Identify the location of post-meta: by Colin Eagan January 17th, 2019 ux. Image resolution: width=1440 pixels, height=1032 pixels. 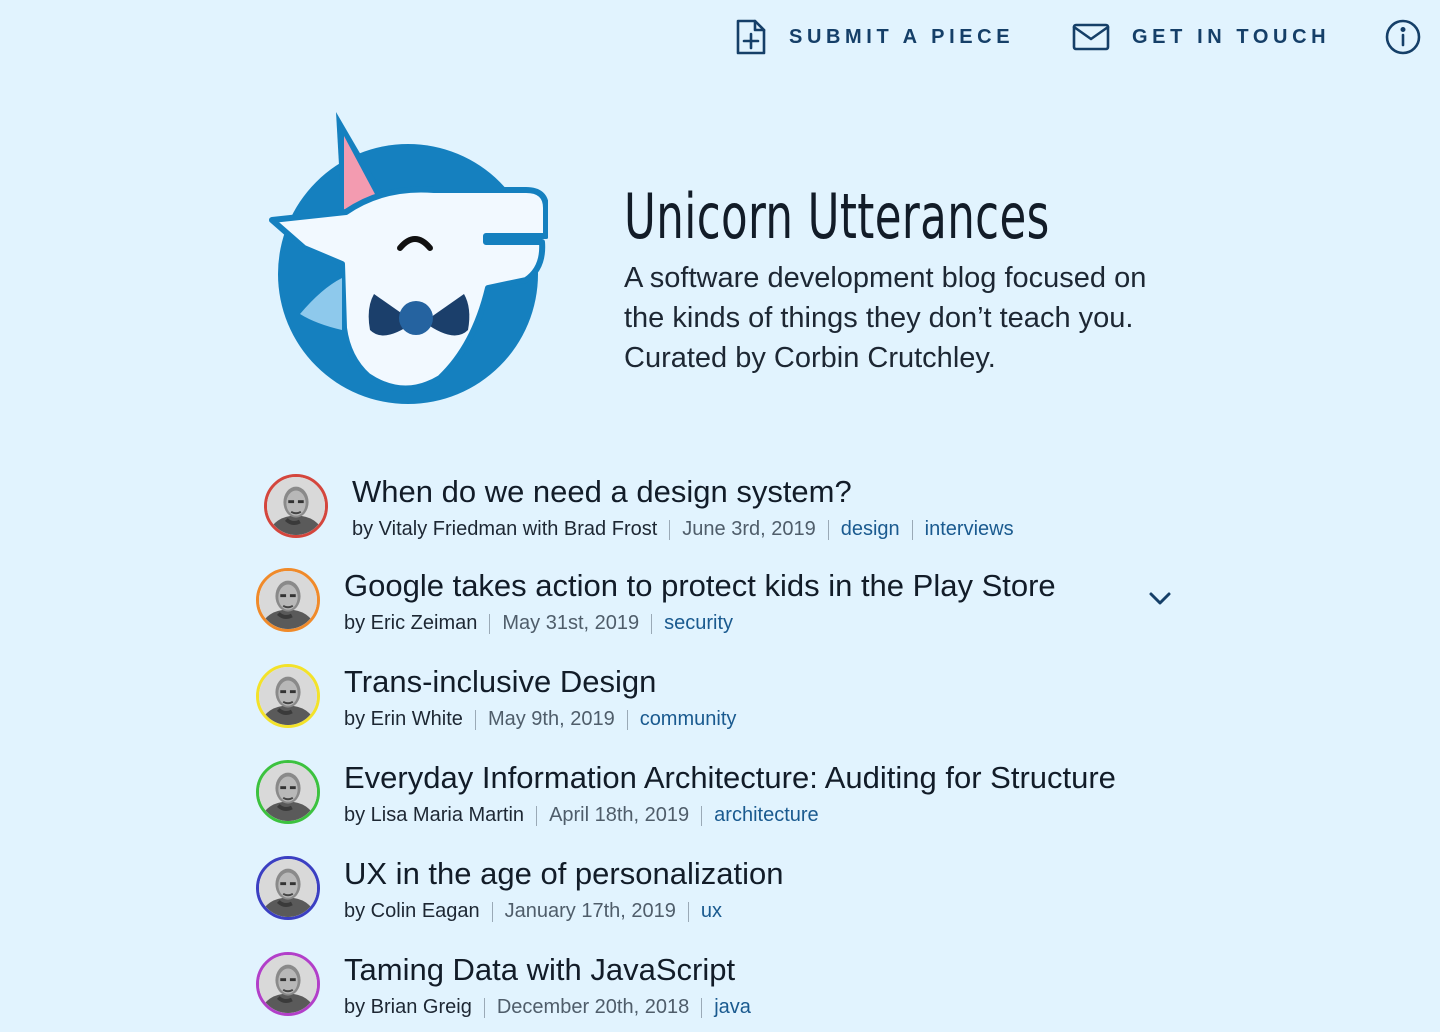
(533, 911).